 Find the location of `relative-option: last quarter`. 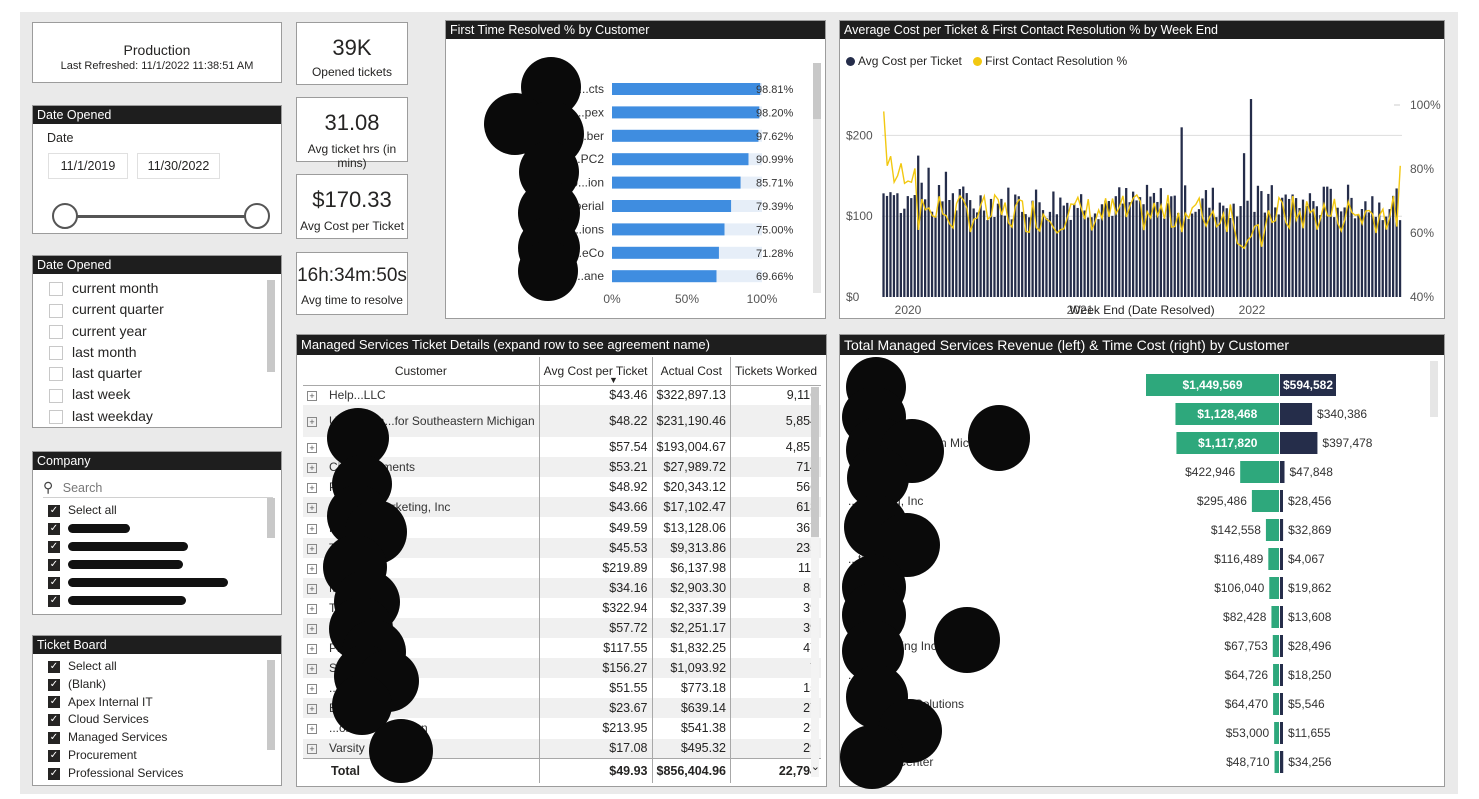

relative-option: last quarter is located at coordinates (165, 375).